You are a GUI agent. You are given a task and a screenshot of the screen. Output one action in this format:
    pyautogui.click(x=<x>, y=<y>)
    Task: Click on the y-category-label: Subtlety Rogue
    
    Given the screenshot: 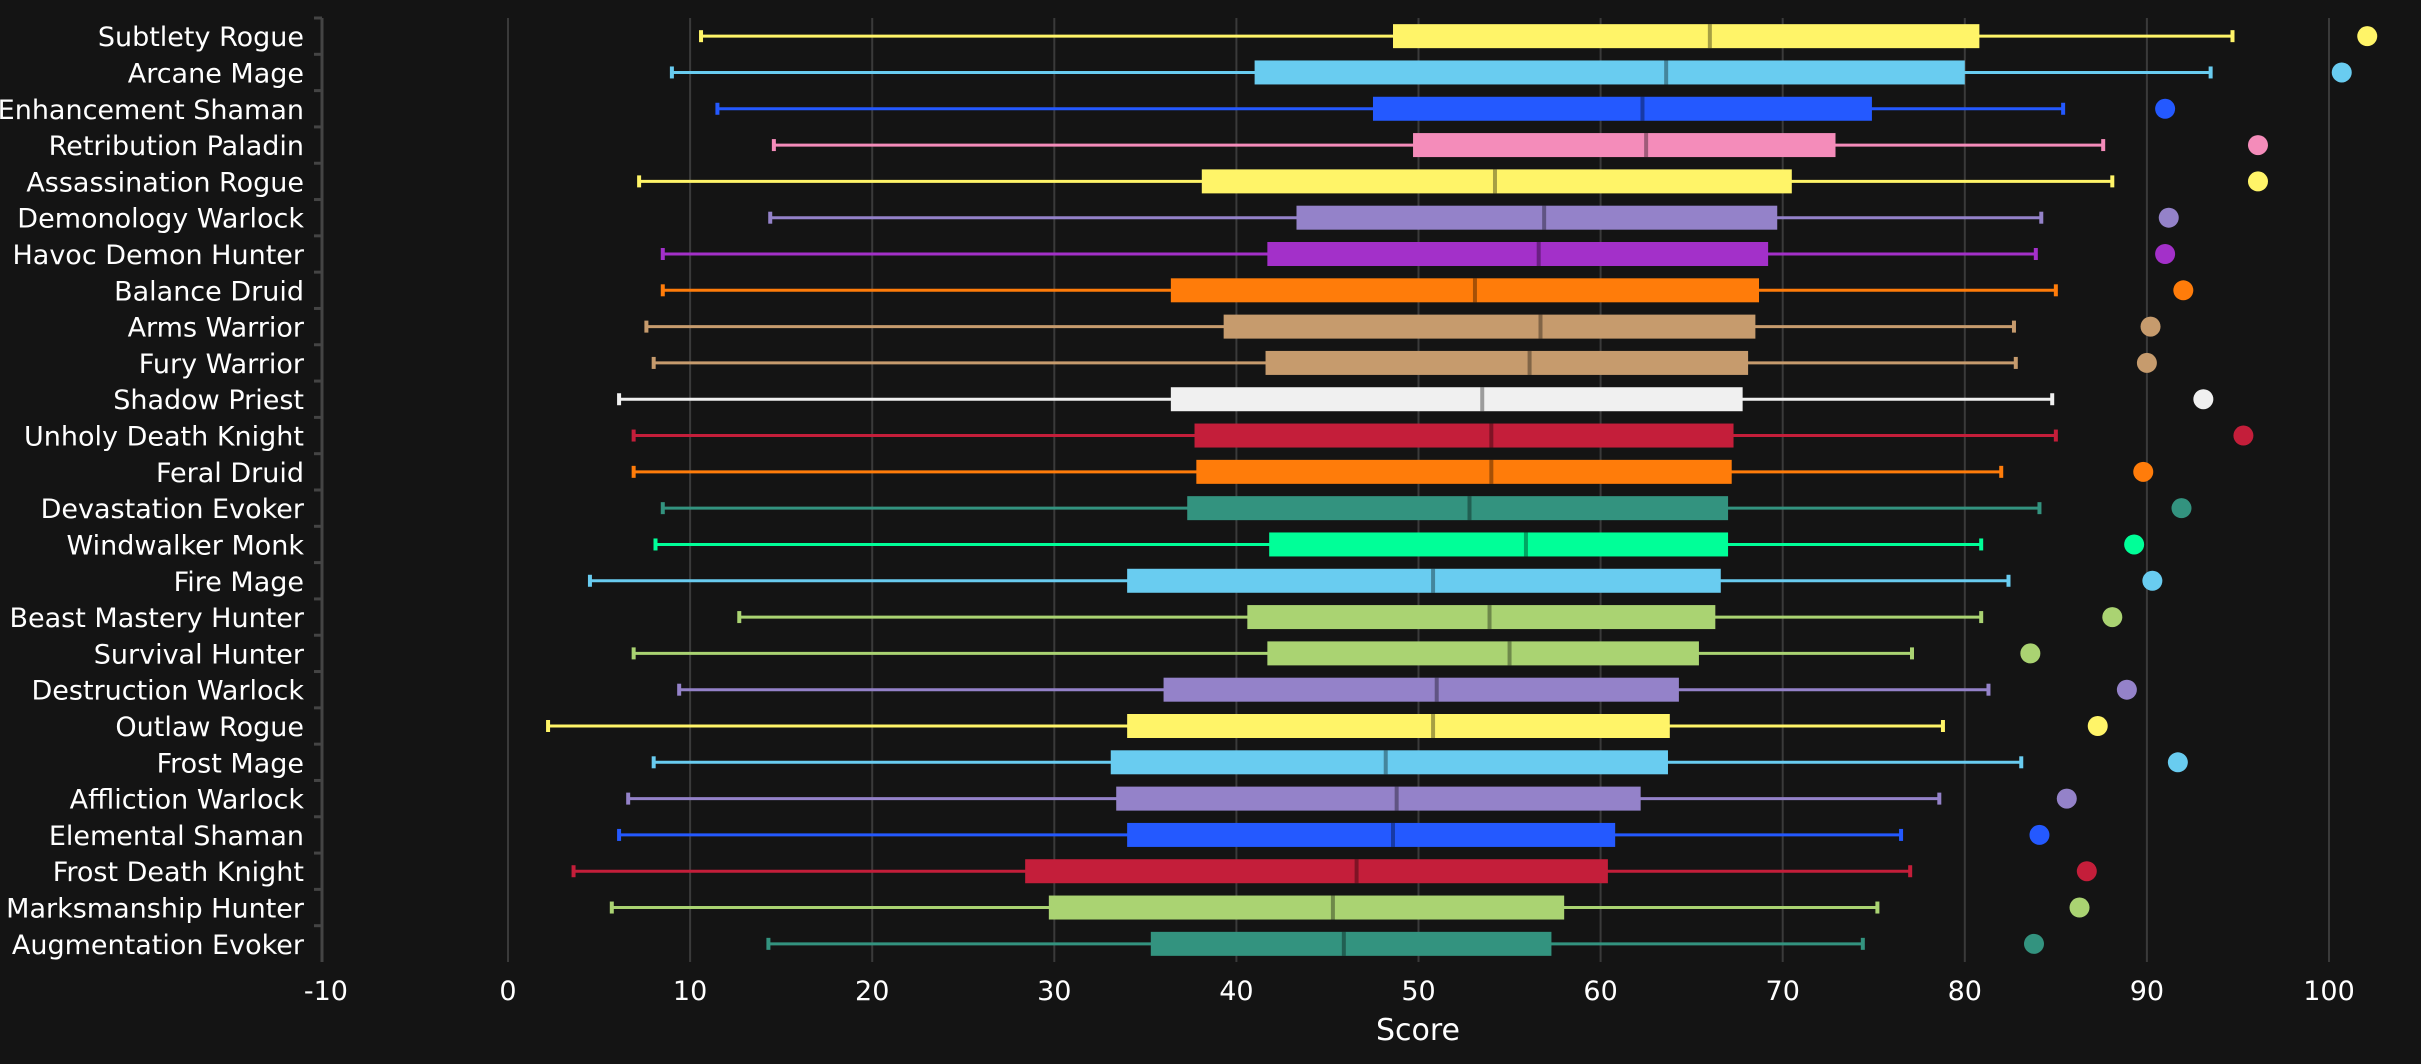 What is the action you would take?
    pyautogui.click(x=201, y=37)
    